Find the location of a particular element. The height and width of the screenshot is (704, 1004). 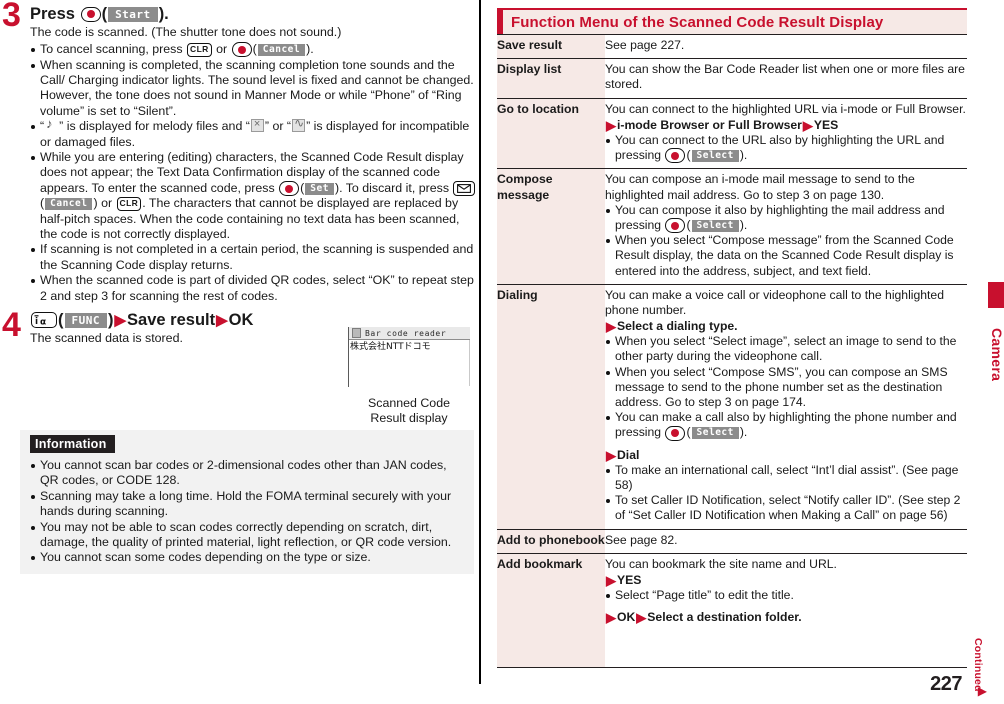

row-key-display-list: Display list is located at coordinates (551, 78).